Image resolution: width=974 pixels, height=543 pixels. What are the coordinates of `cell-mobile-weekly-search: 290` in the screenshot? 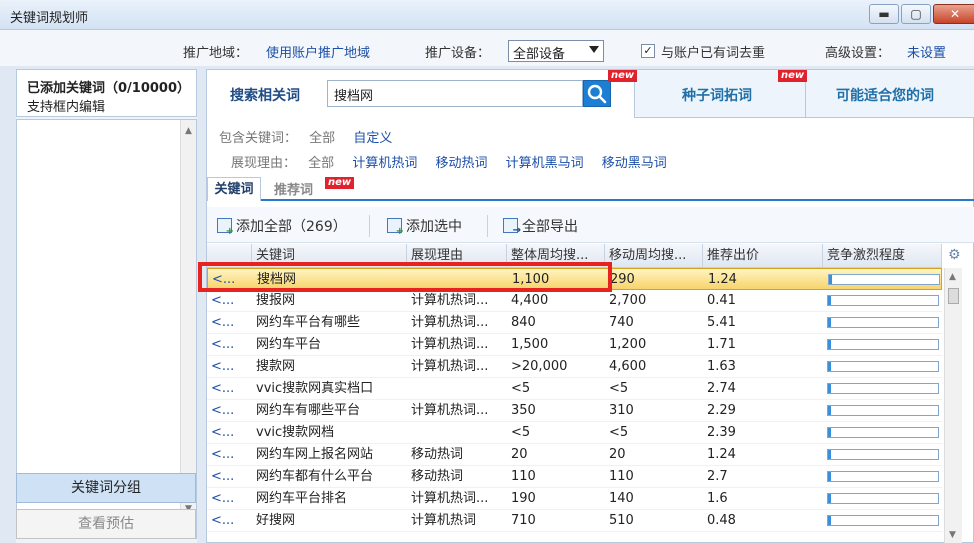 It's located at (622, 279).